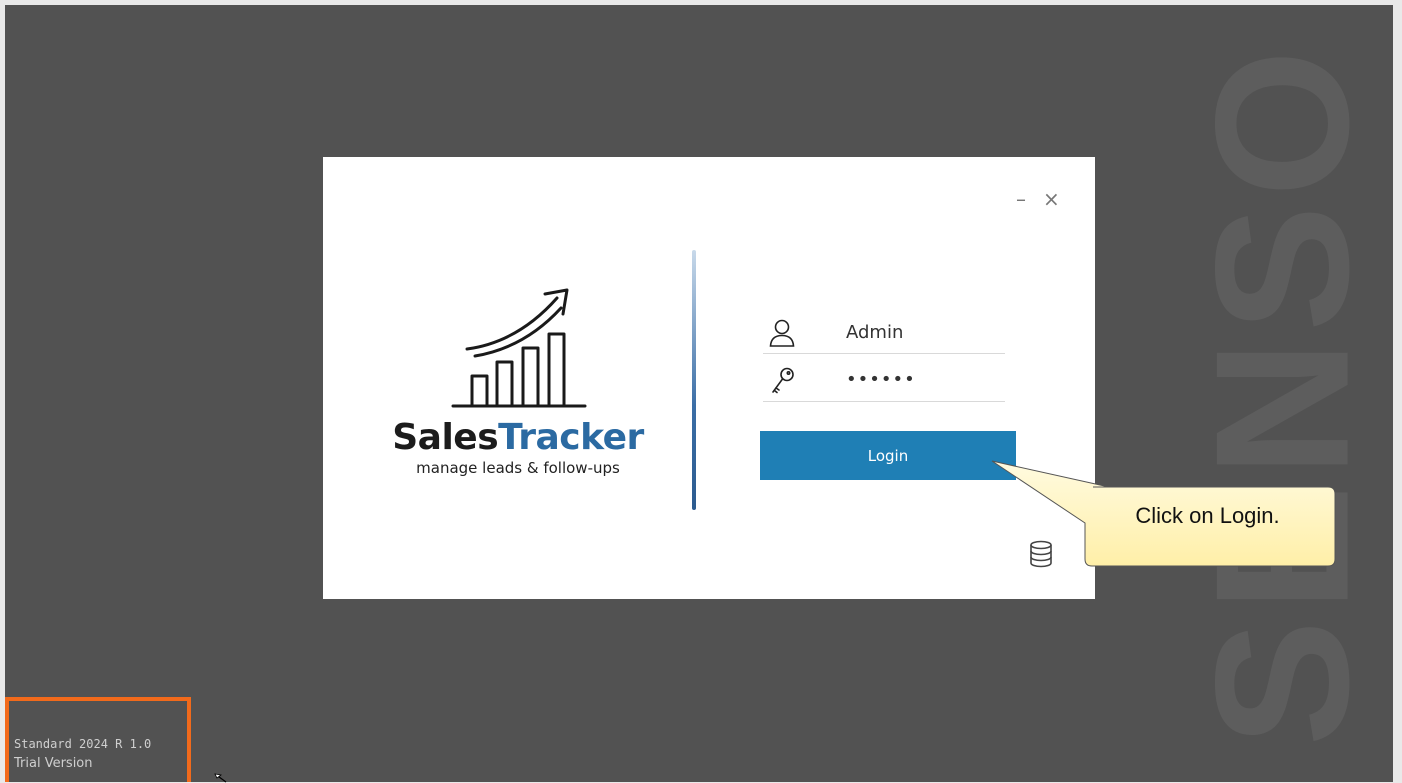 This screenshot has width=1402, height=783. I want to click on brand-name-part2: Tracker, so click(571, 437).